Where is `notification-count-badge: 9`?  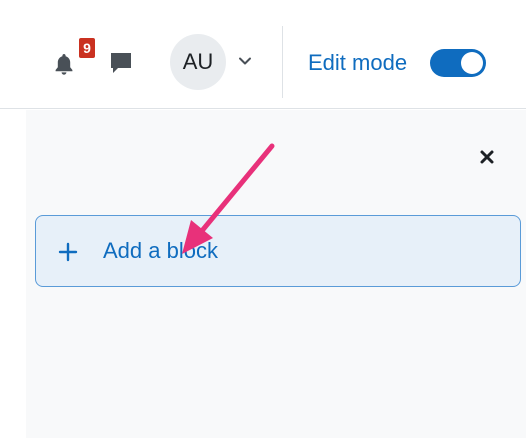
notification-count-badge: 9 is located at coordinates (87, 48).